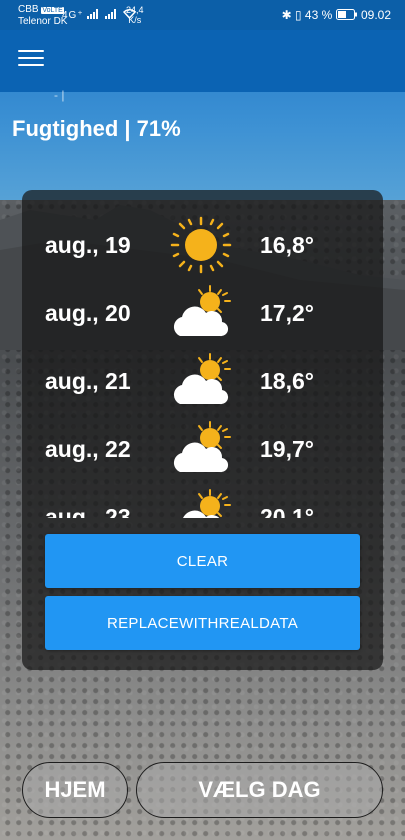 This screenshot has height=840, width=405. I want to click on forecast-date: aug., 23, so click(88, 511).